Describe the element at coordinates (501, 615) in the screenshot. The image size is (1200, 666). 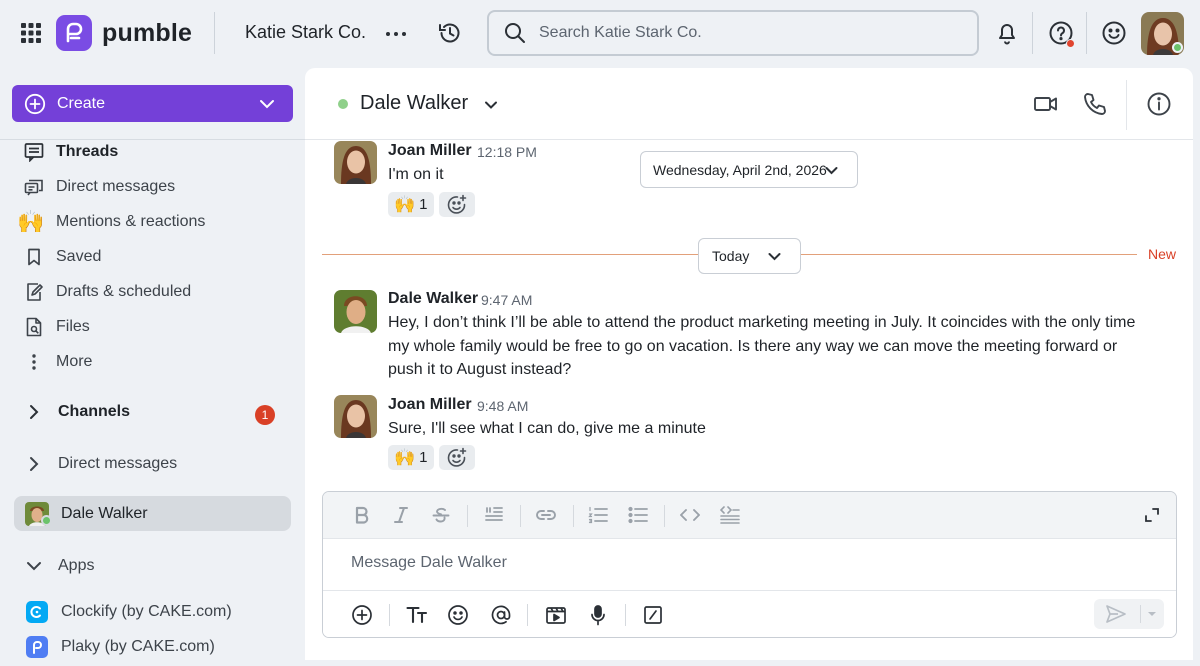
I see `mention-icon` at that location.